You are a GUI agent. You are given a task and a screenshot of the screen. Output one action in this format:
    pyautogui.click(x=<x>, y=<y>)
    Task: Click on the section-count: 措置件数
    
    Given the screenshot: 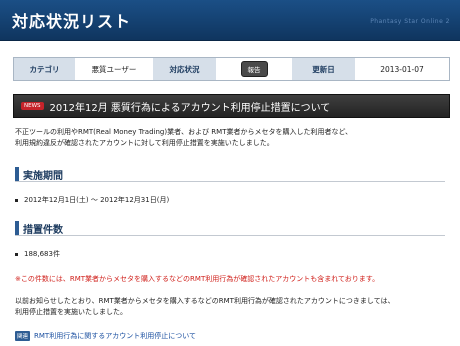 What is the action you would take?
    pyautogui.click(x=230, y=228)
    